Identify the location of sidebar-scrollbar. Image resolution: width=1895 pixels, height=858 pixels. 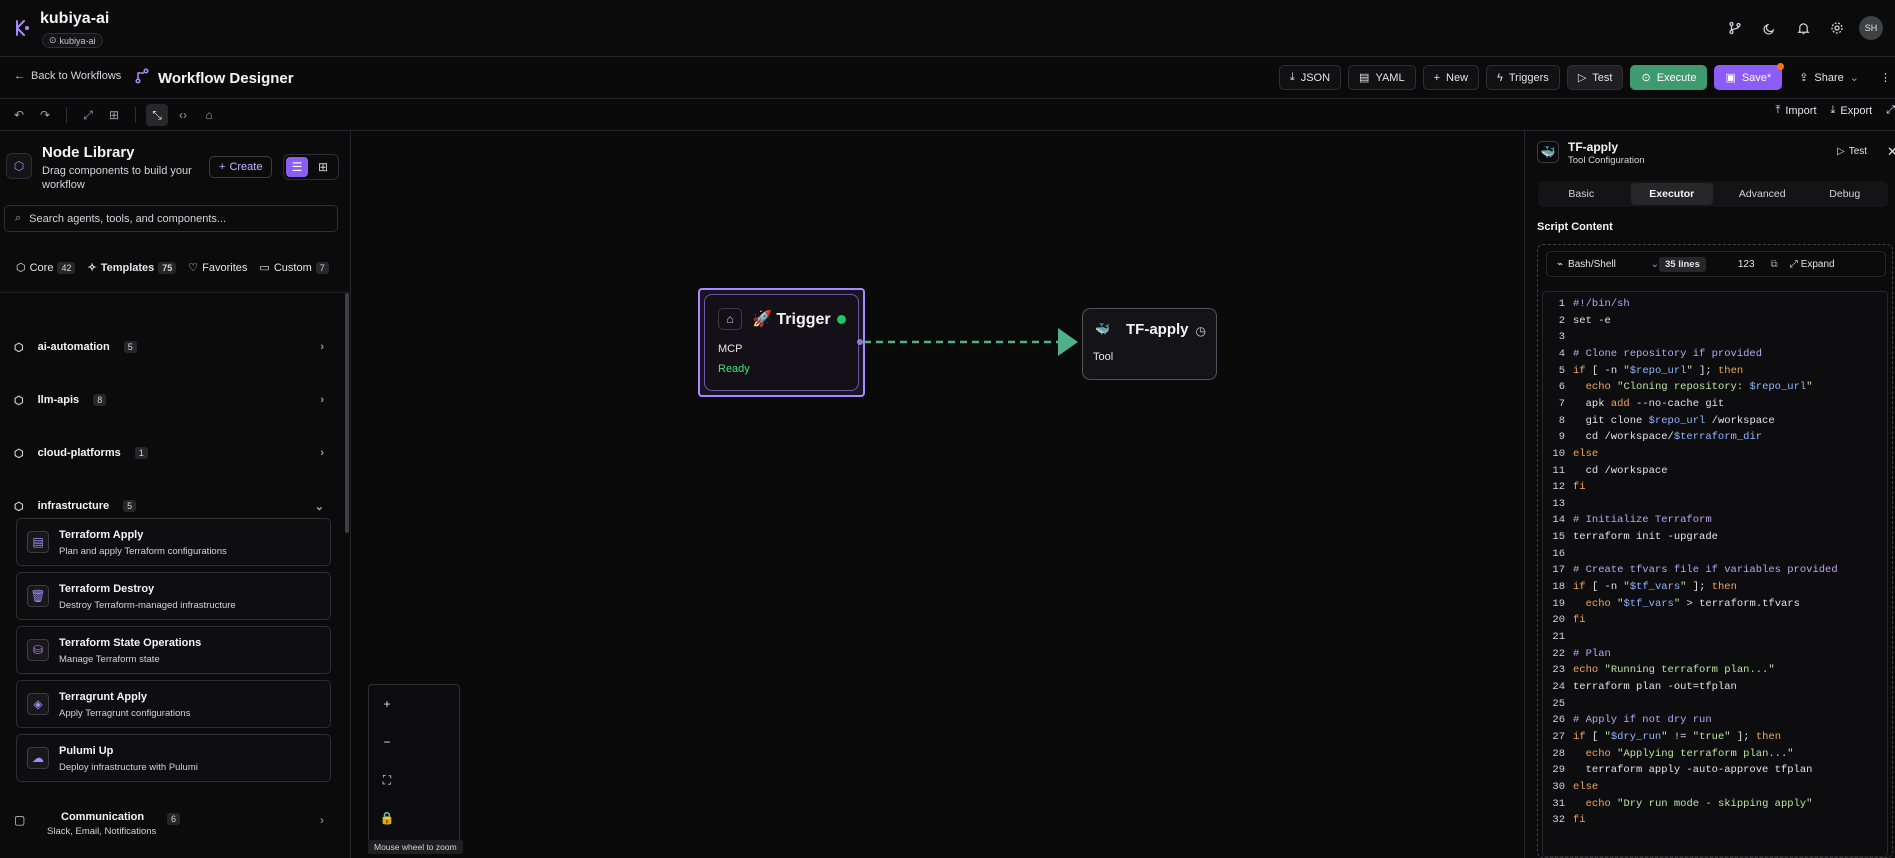
(347, 413).